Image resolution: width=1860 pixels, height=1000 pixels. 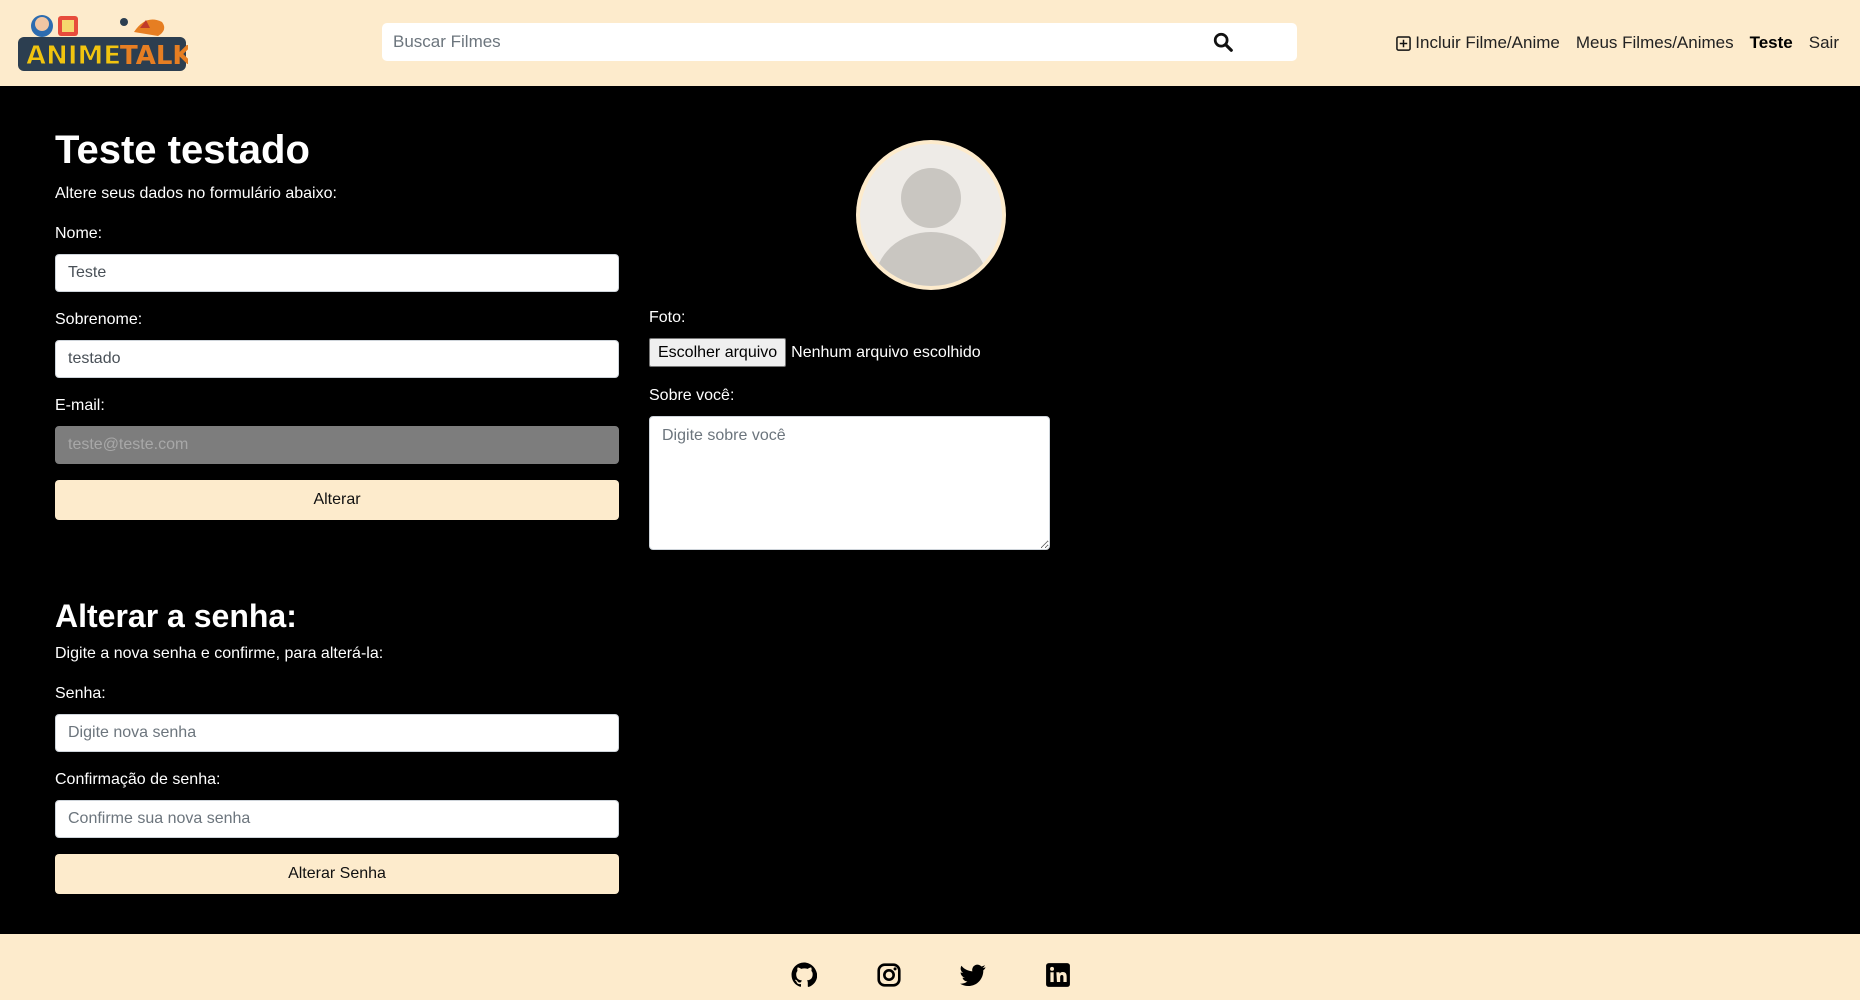 What do you see at coordinates (154, 56) in the screenshot?
I see `svg-text: TALKS` at bounding box center [154, 56].